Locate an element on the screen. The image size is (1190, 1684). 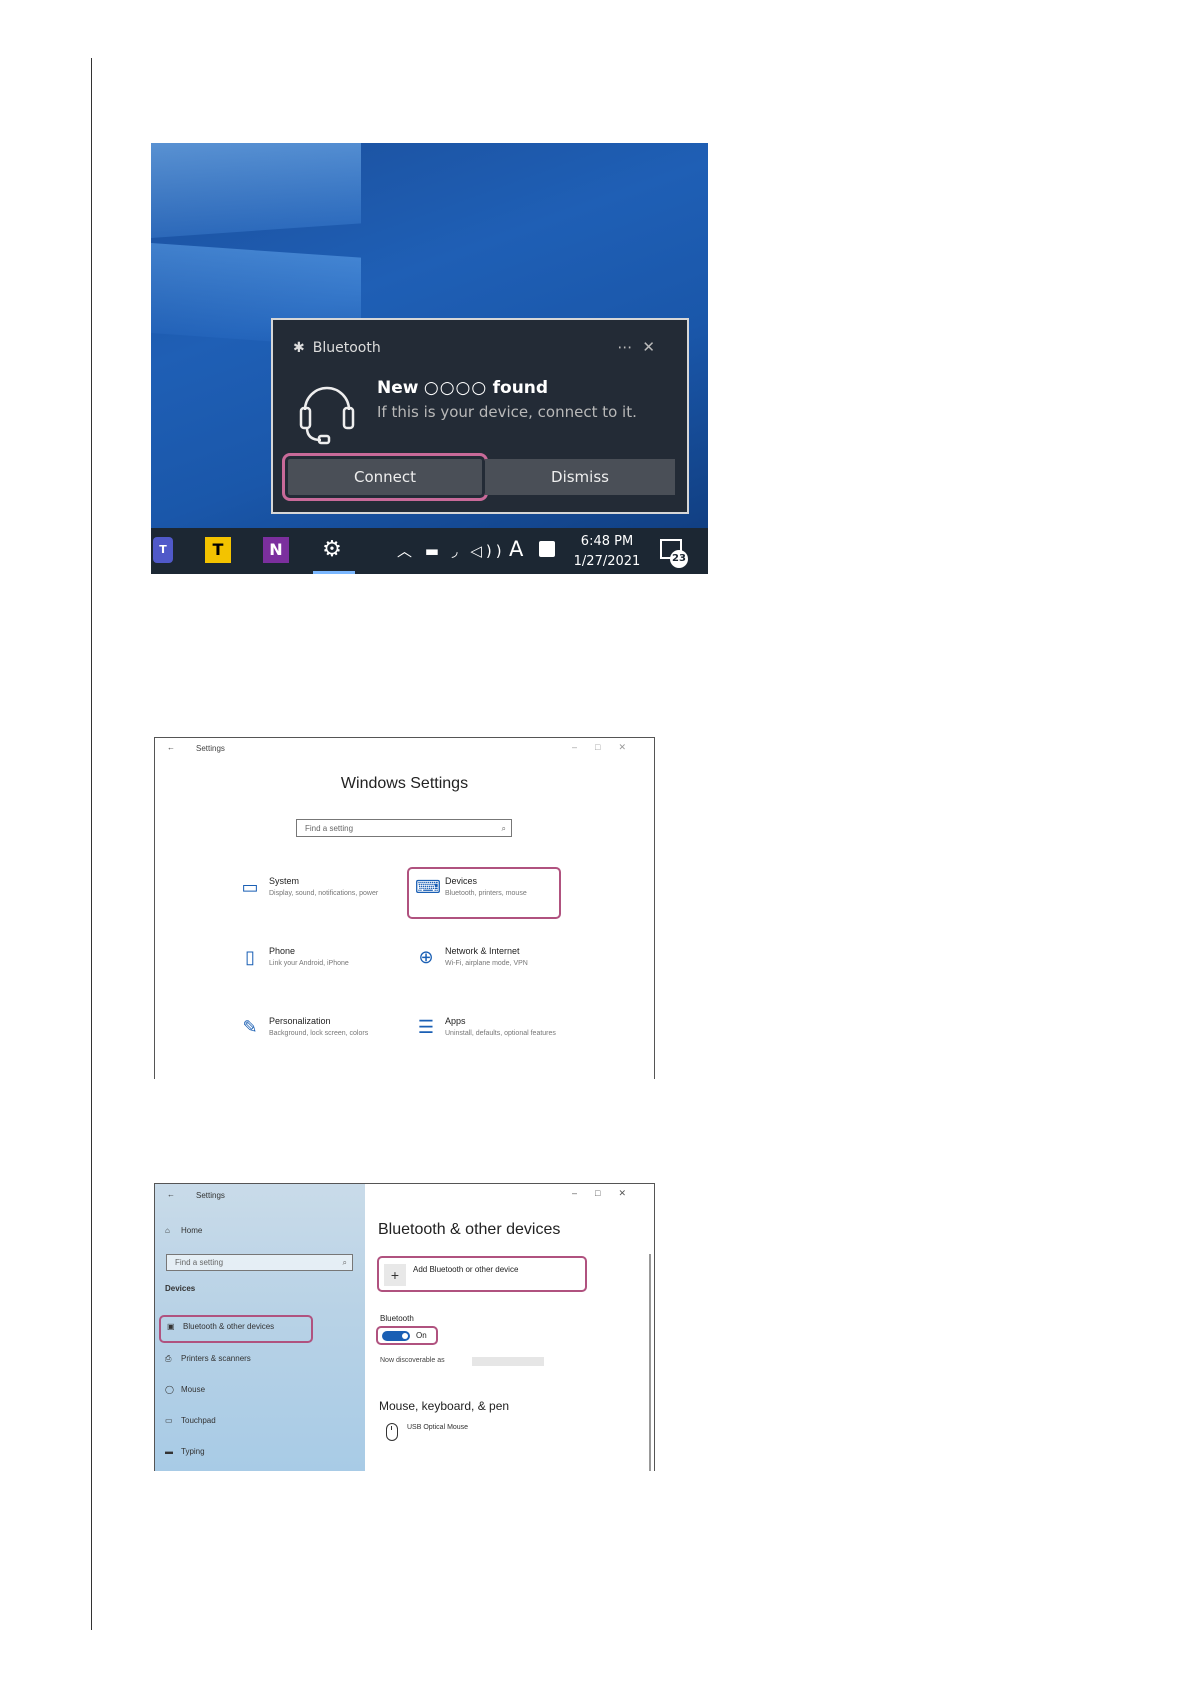
windows-wallpaper-pane is located at coordinates (256, 190).